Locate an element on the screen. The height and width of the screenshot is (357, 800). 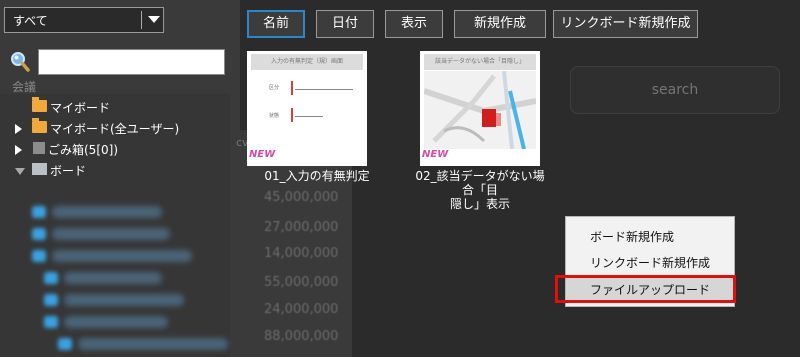
thumbnail-inner-title: 入力の有無判定（規）画面 is located at coordinates (306, 61).